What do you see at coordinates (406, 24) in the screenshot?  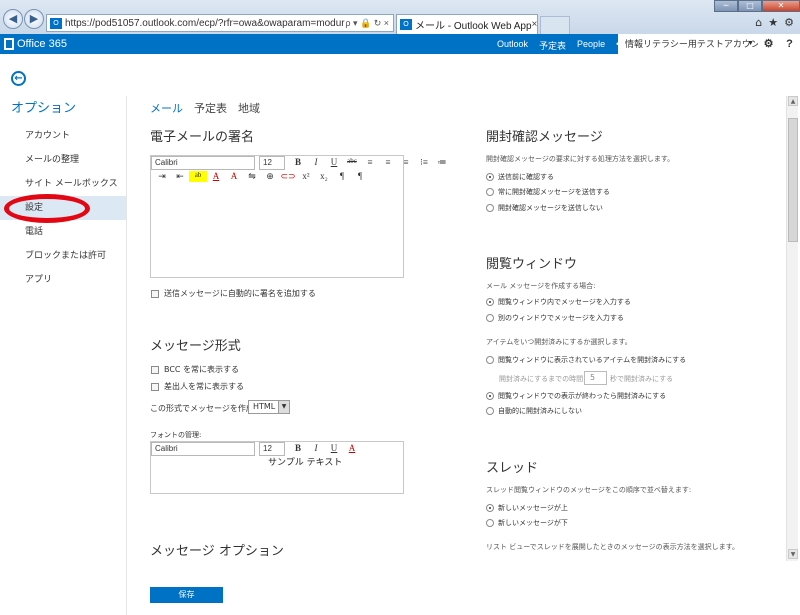 I see `tab-favicon: O` at bounding box center [406, 24].